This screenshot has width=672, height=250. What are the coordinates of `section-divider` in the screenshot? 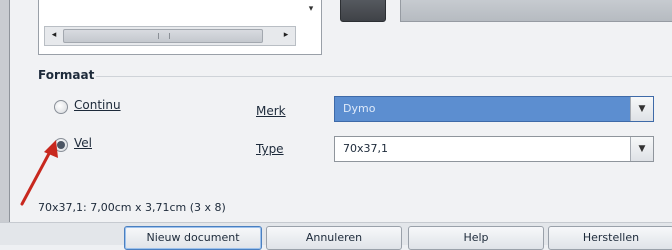 It's located at (384, 76).